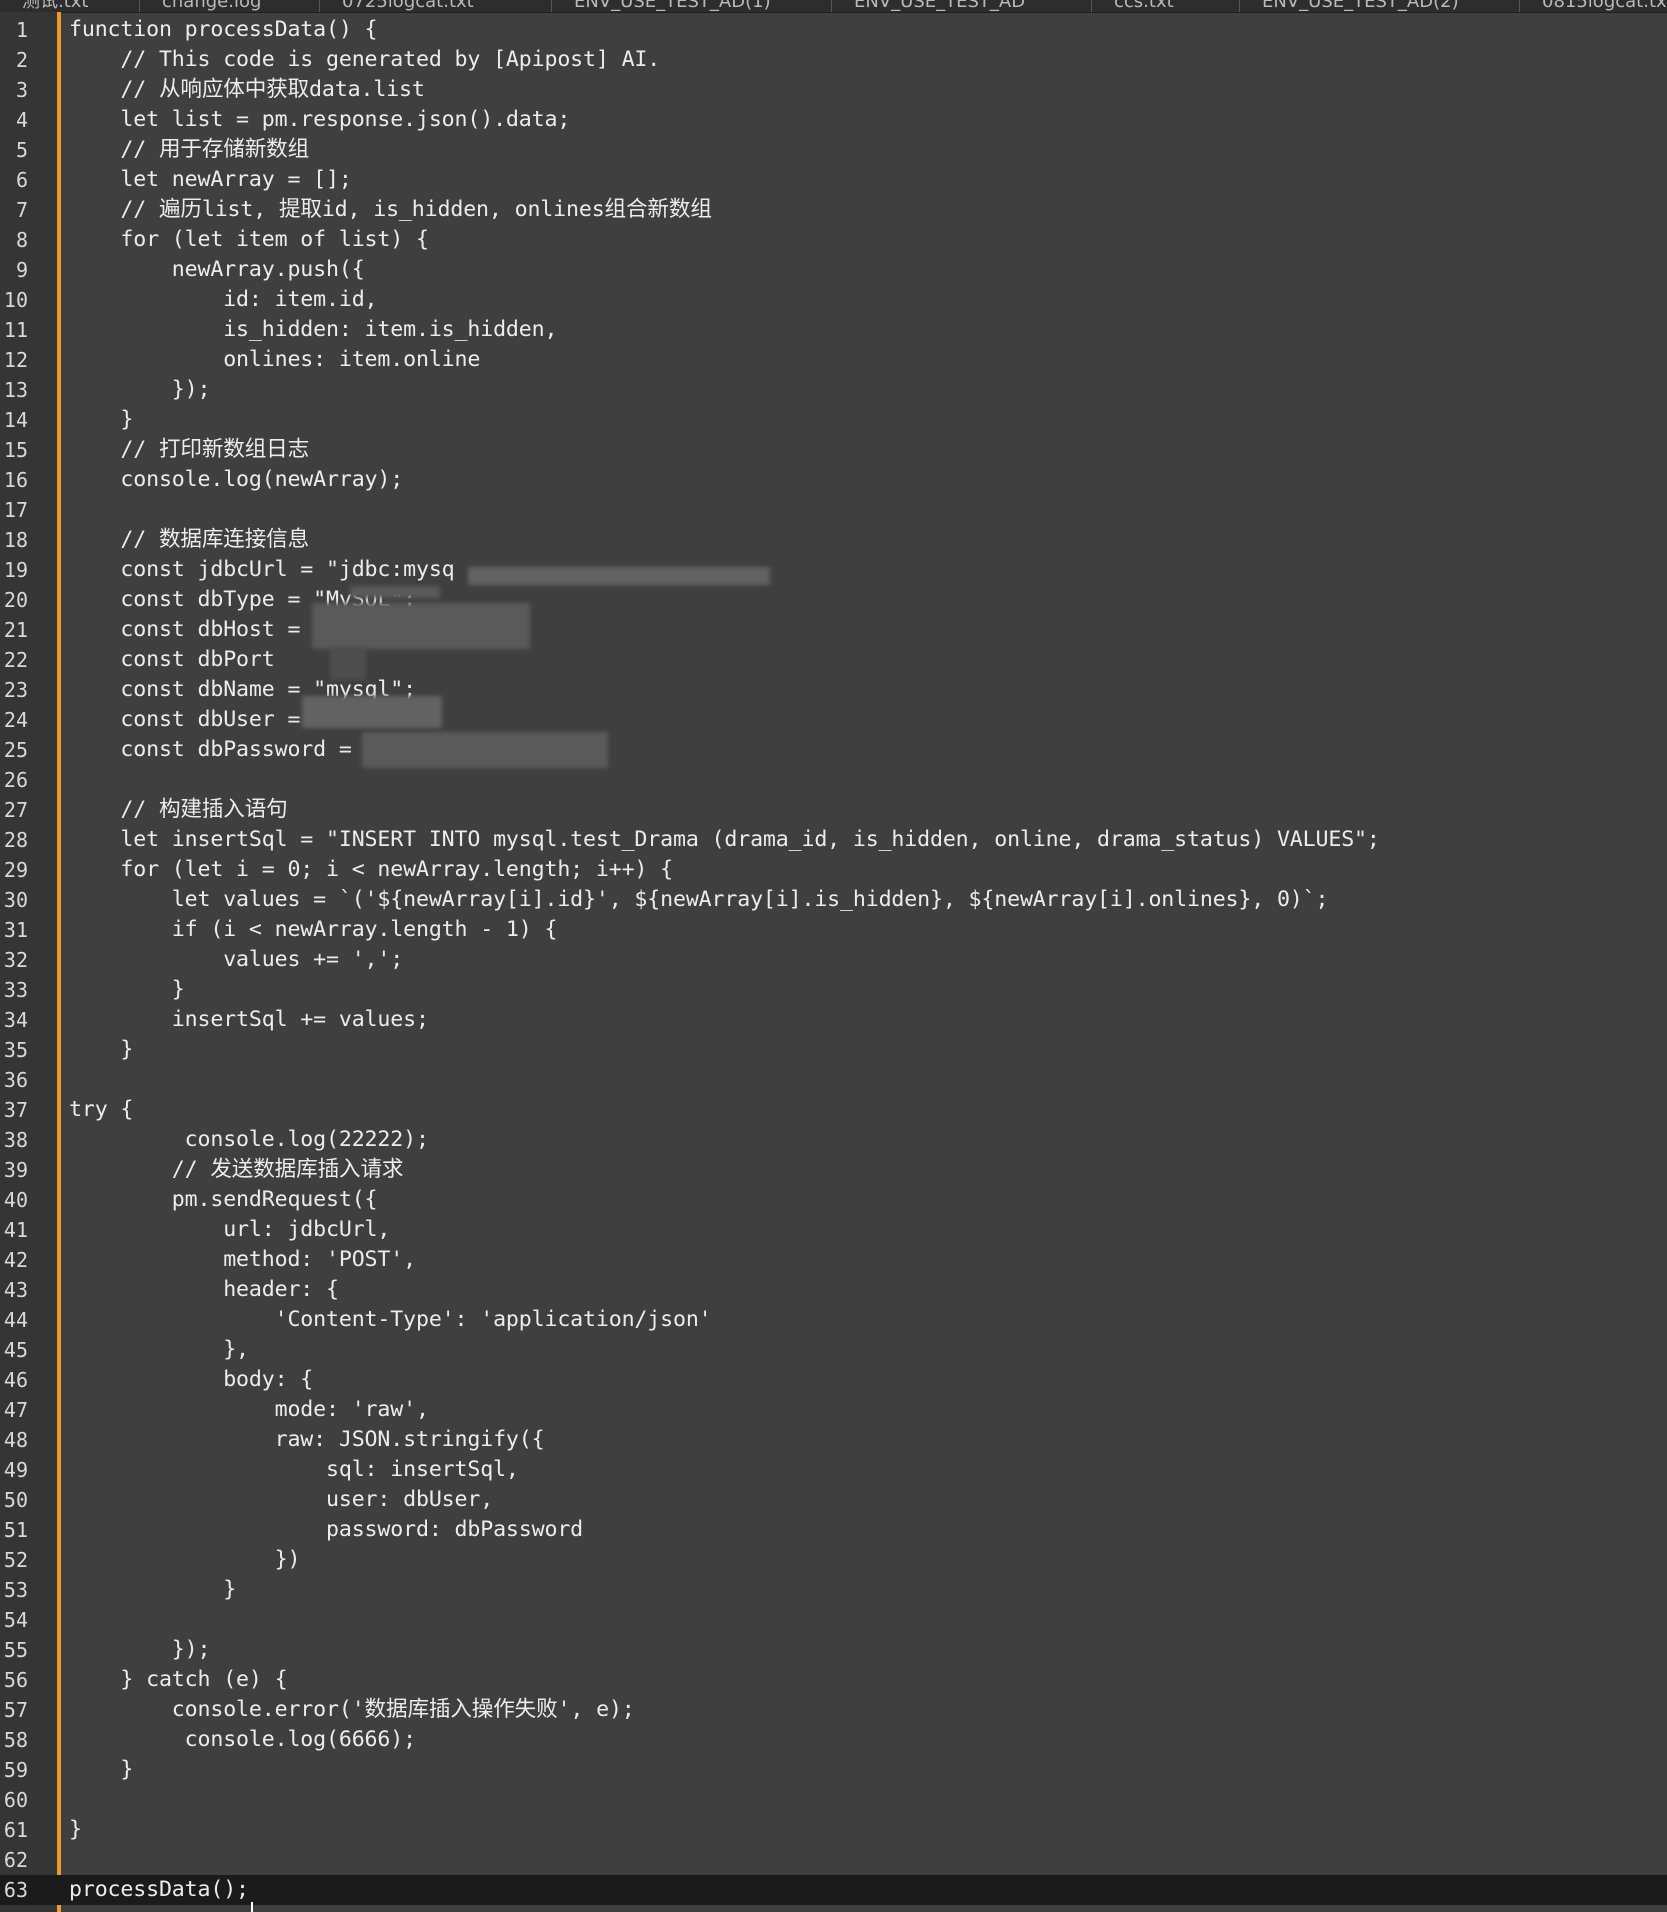 This screenshot has width=1667, height=1912. Describe the element at coordinates (319, 120) in the screenshot. I see `code-text: let list = pm.response.json().data;` at that location.